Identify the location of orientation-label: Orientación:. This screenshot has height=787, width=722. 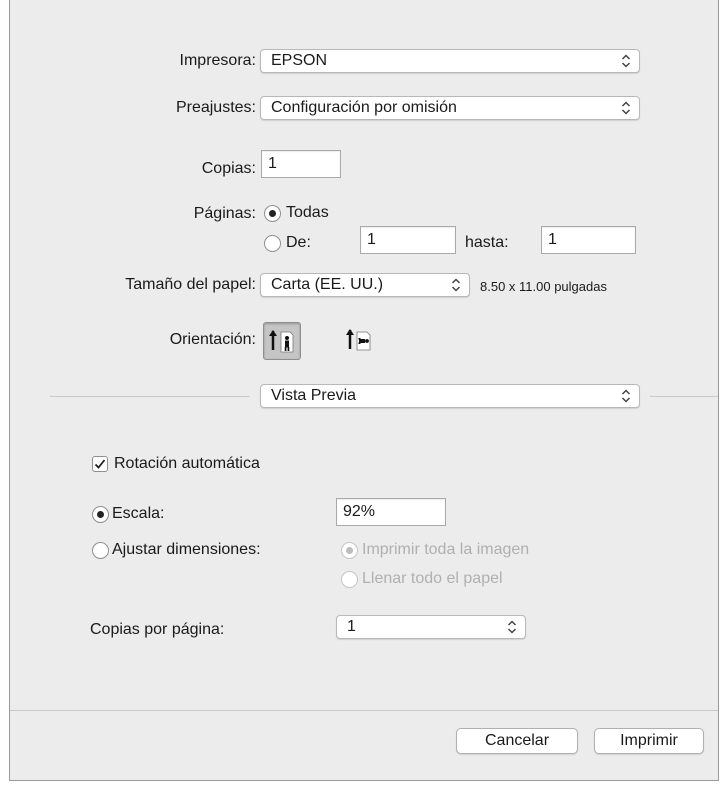
(212, 339).